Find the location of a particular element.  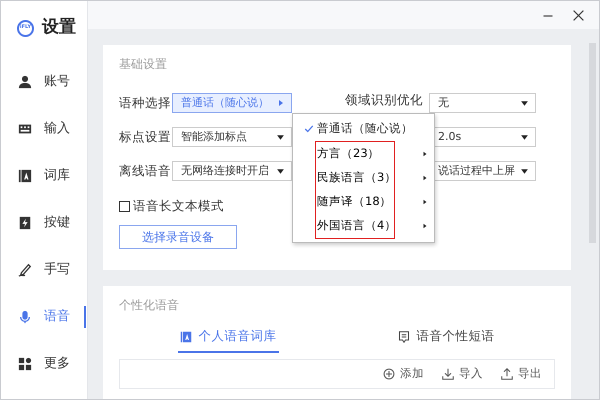

section-title: 基础设置 is located at coordinates (143, 65).